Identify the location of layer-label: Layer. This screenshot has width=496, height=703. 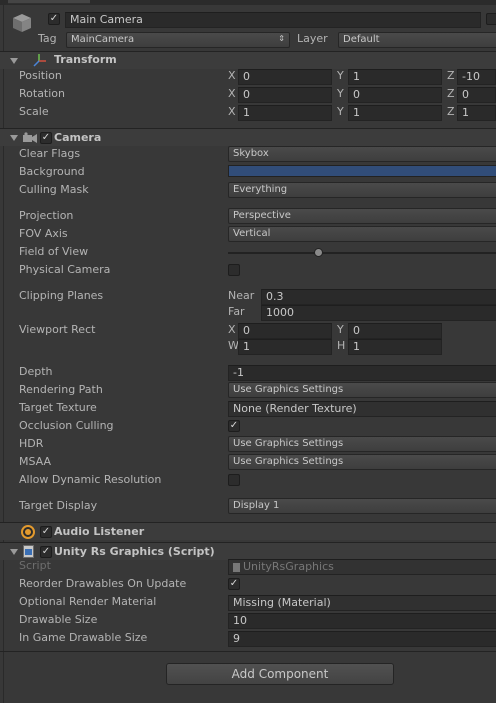
(312, 38).